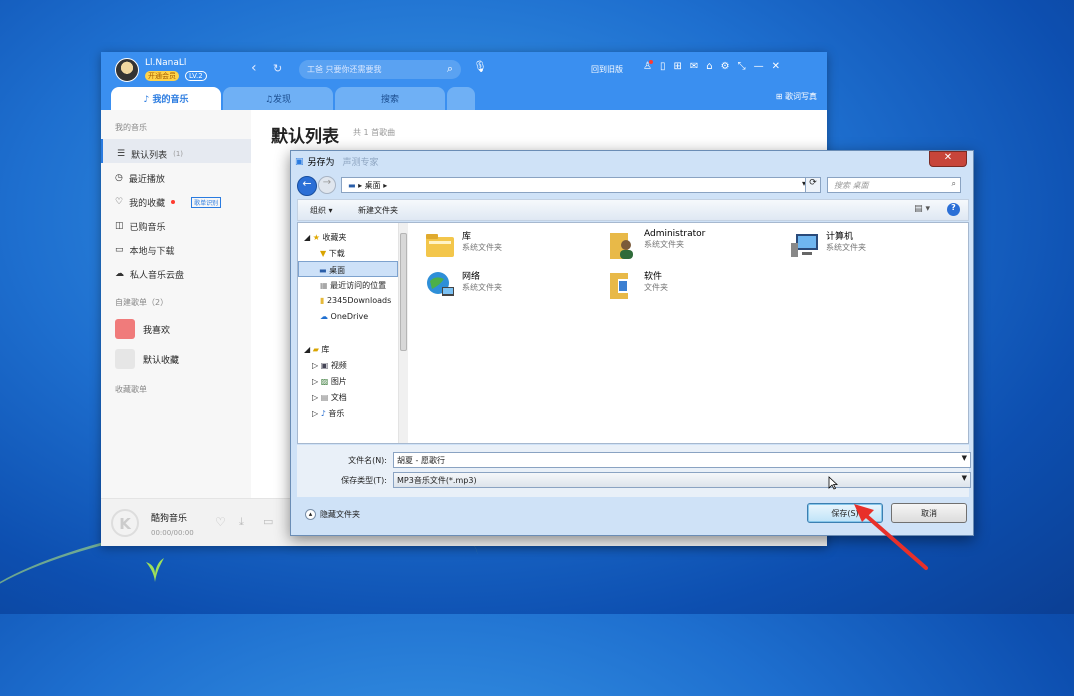 The width and height of the screenshot is (1074, 696). I want to click on tshirt-icon: ♙, so click(647, 66).